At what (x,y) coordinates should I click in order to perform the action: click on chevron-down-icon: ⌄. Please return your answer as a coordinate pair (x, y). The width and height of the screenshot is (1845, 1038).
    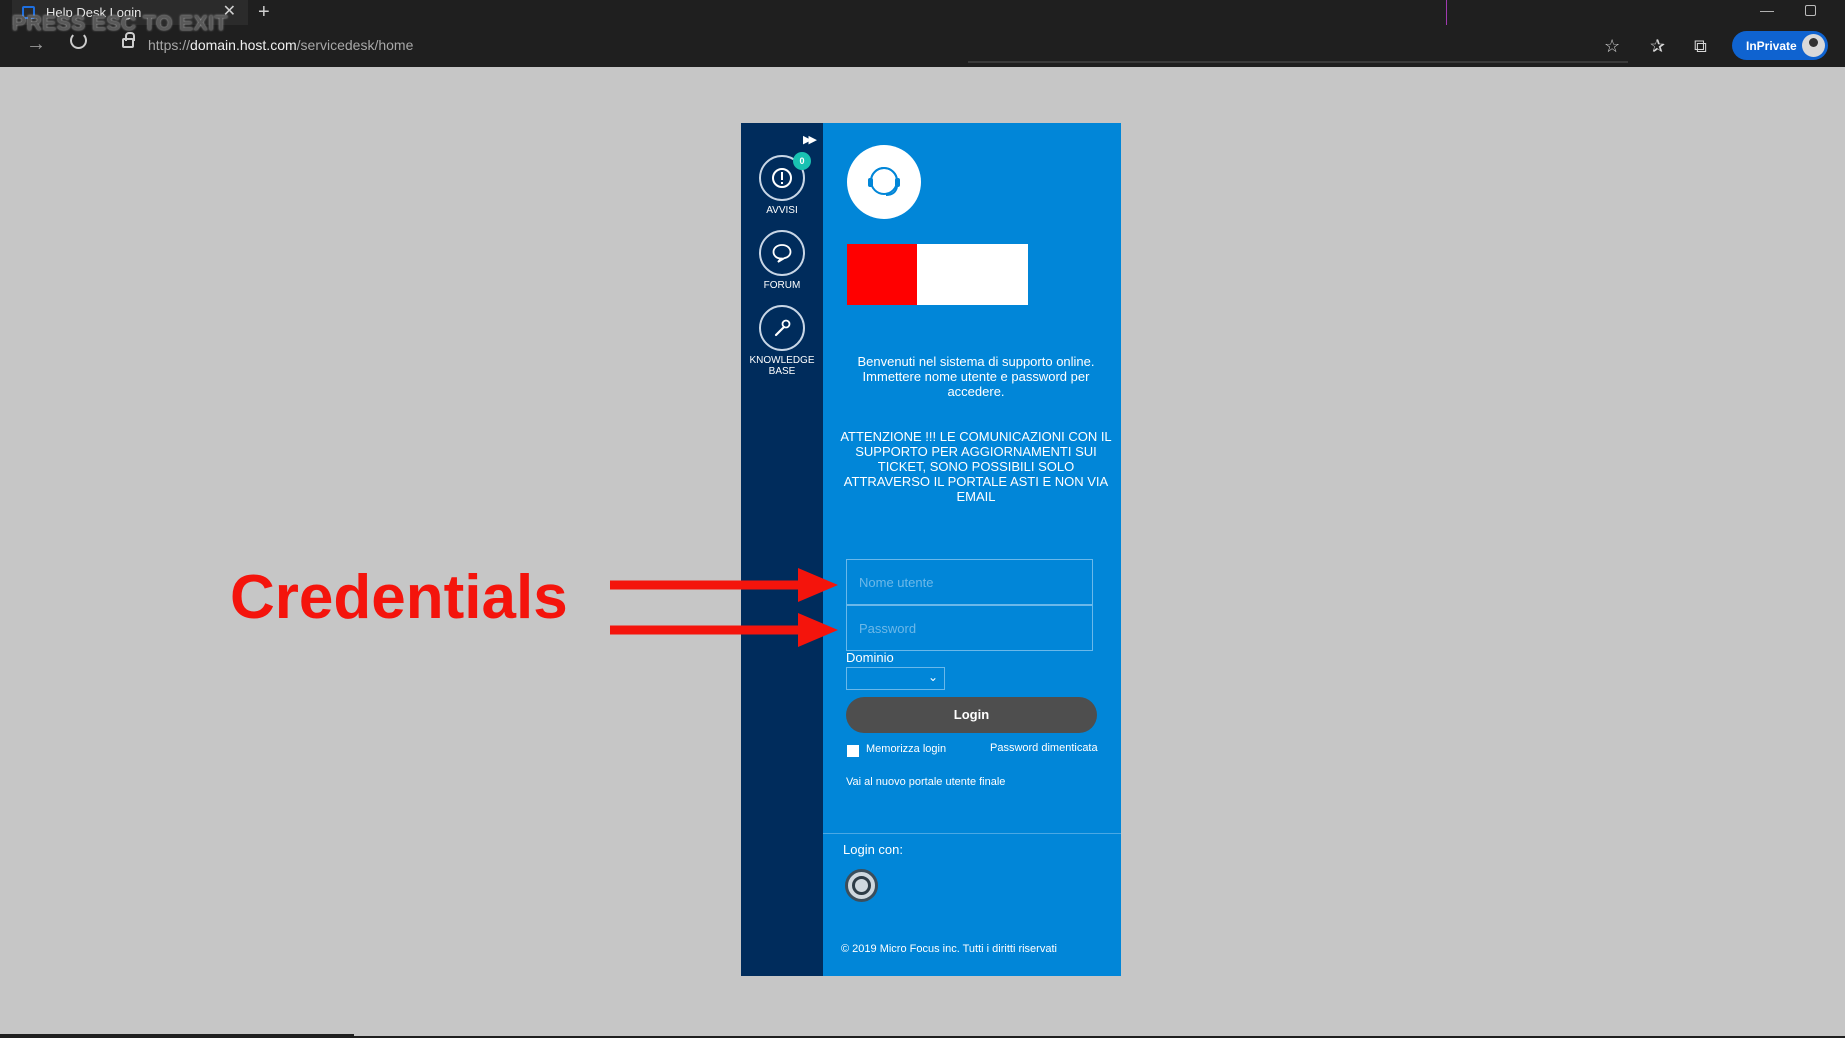
    Looking at the image, I should click on (932, 677).